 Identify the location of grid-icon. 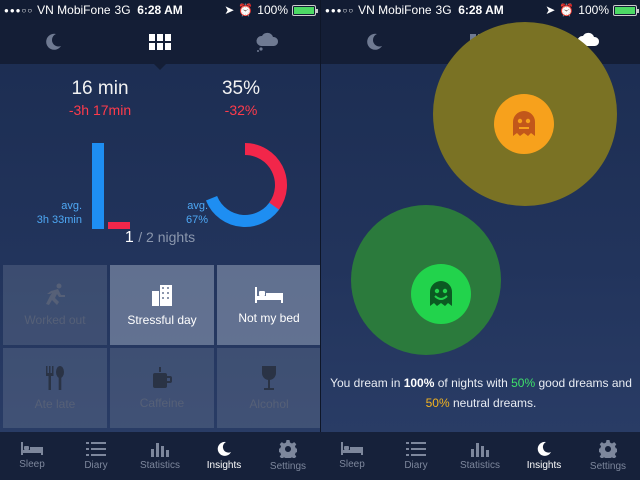
(160, 42).